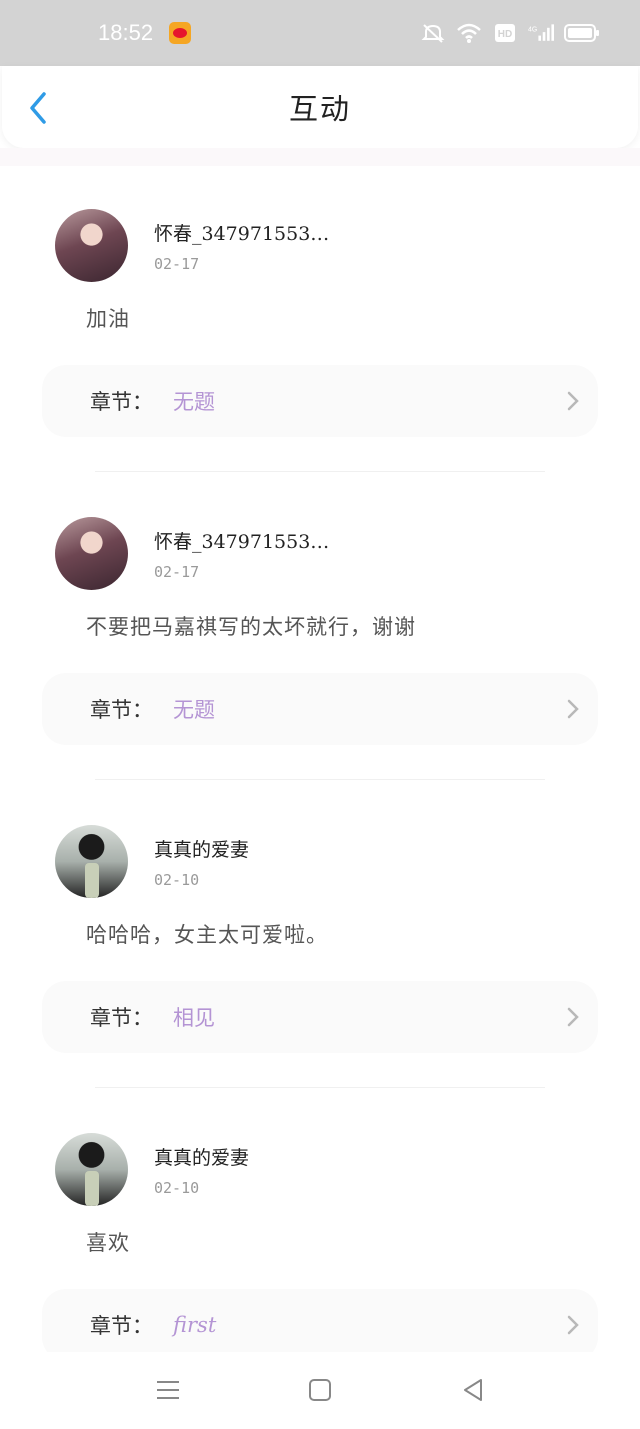 Image resolution: width=640 pixels, height=1429 pixels. Describe the element at coordinates (126, 32) in the screenshot. I see `status-time: 18:52` at that location.